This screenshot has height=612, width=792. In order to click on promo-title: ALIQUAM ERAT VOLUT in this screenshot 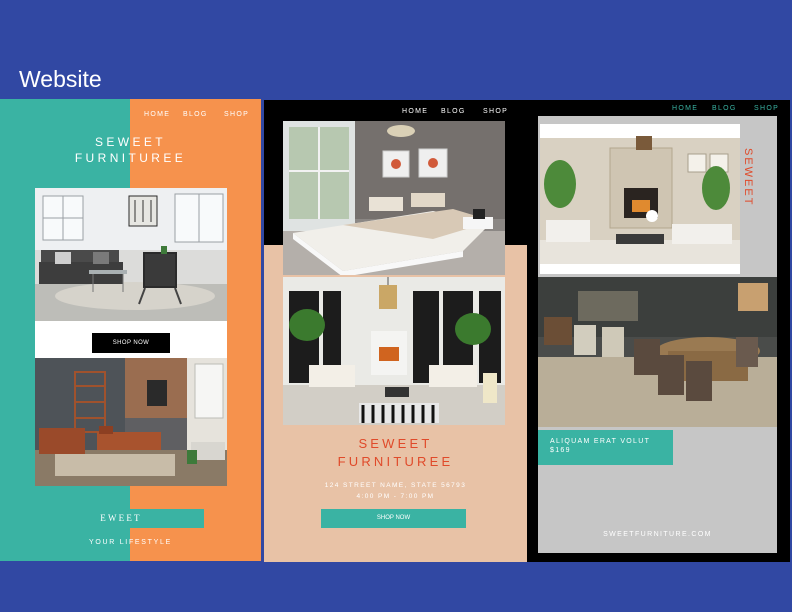, I will do `click(600, 441)`.